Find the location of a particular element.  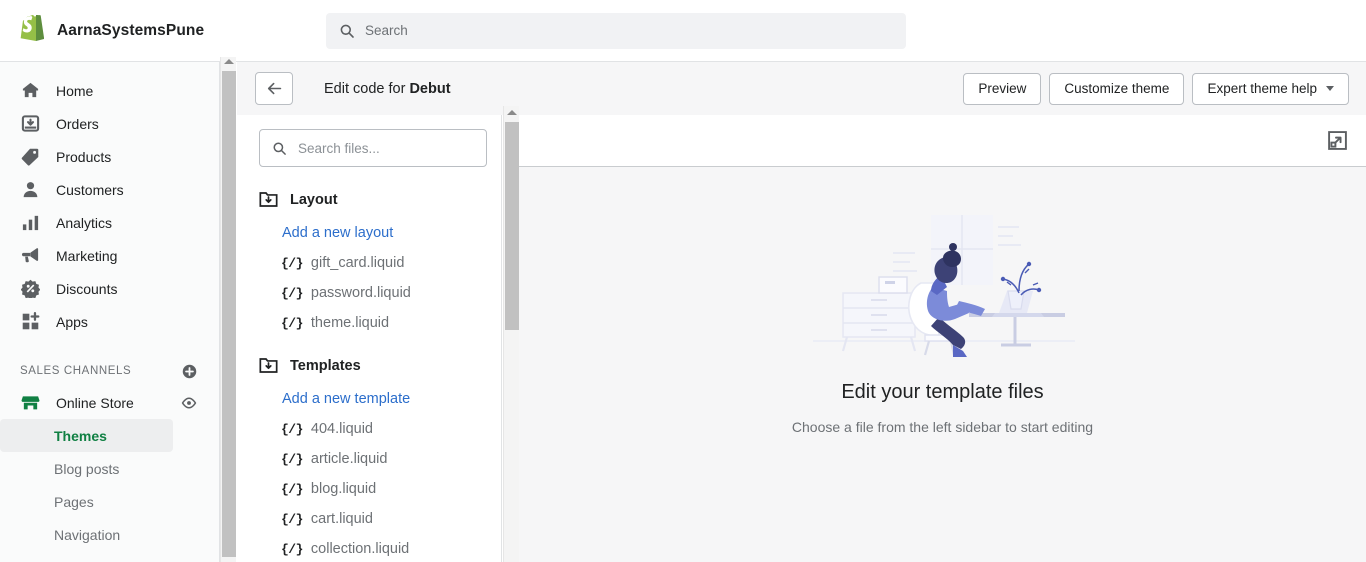

sidebar-item-online-store: Online Store is located at coordinates (109, 402).